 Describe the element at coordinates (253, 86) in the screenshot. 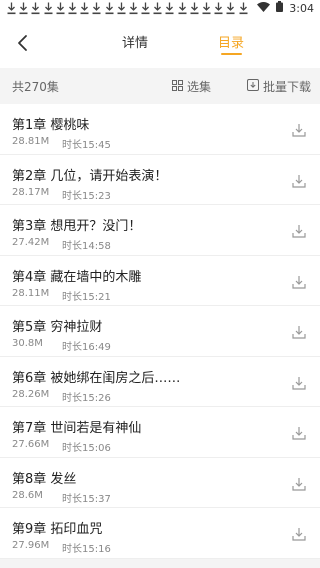

I see `batch-download-icon` at that location.